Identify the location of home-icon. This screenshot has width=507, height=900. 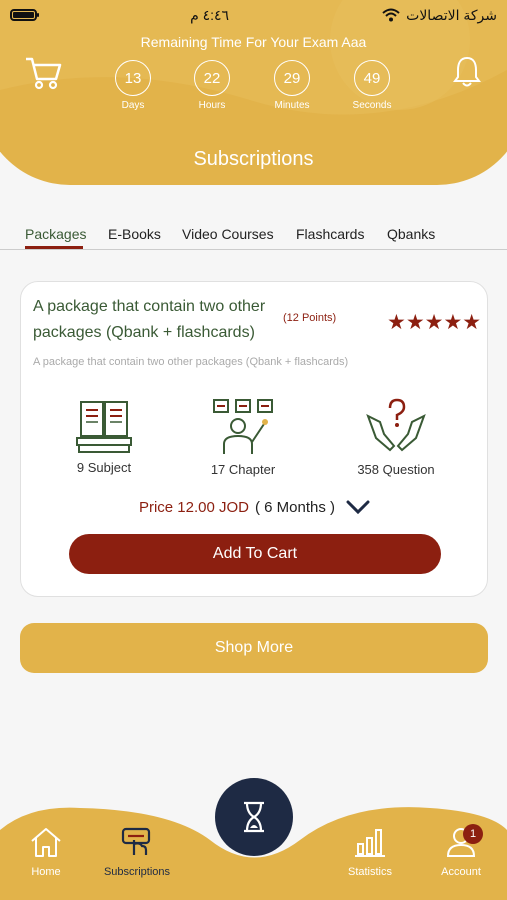
(46, 842).